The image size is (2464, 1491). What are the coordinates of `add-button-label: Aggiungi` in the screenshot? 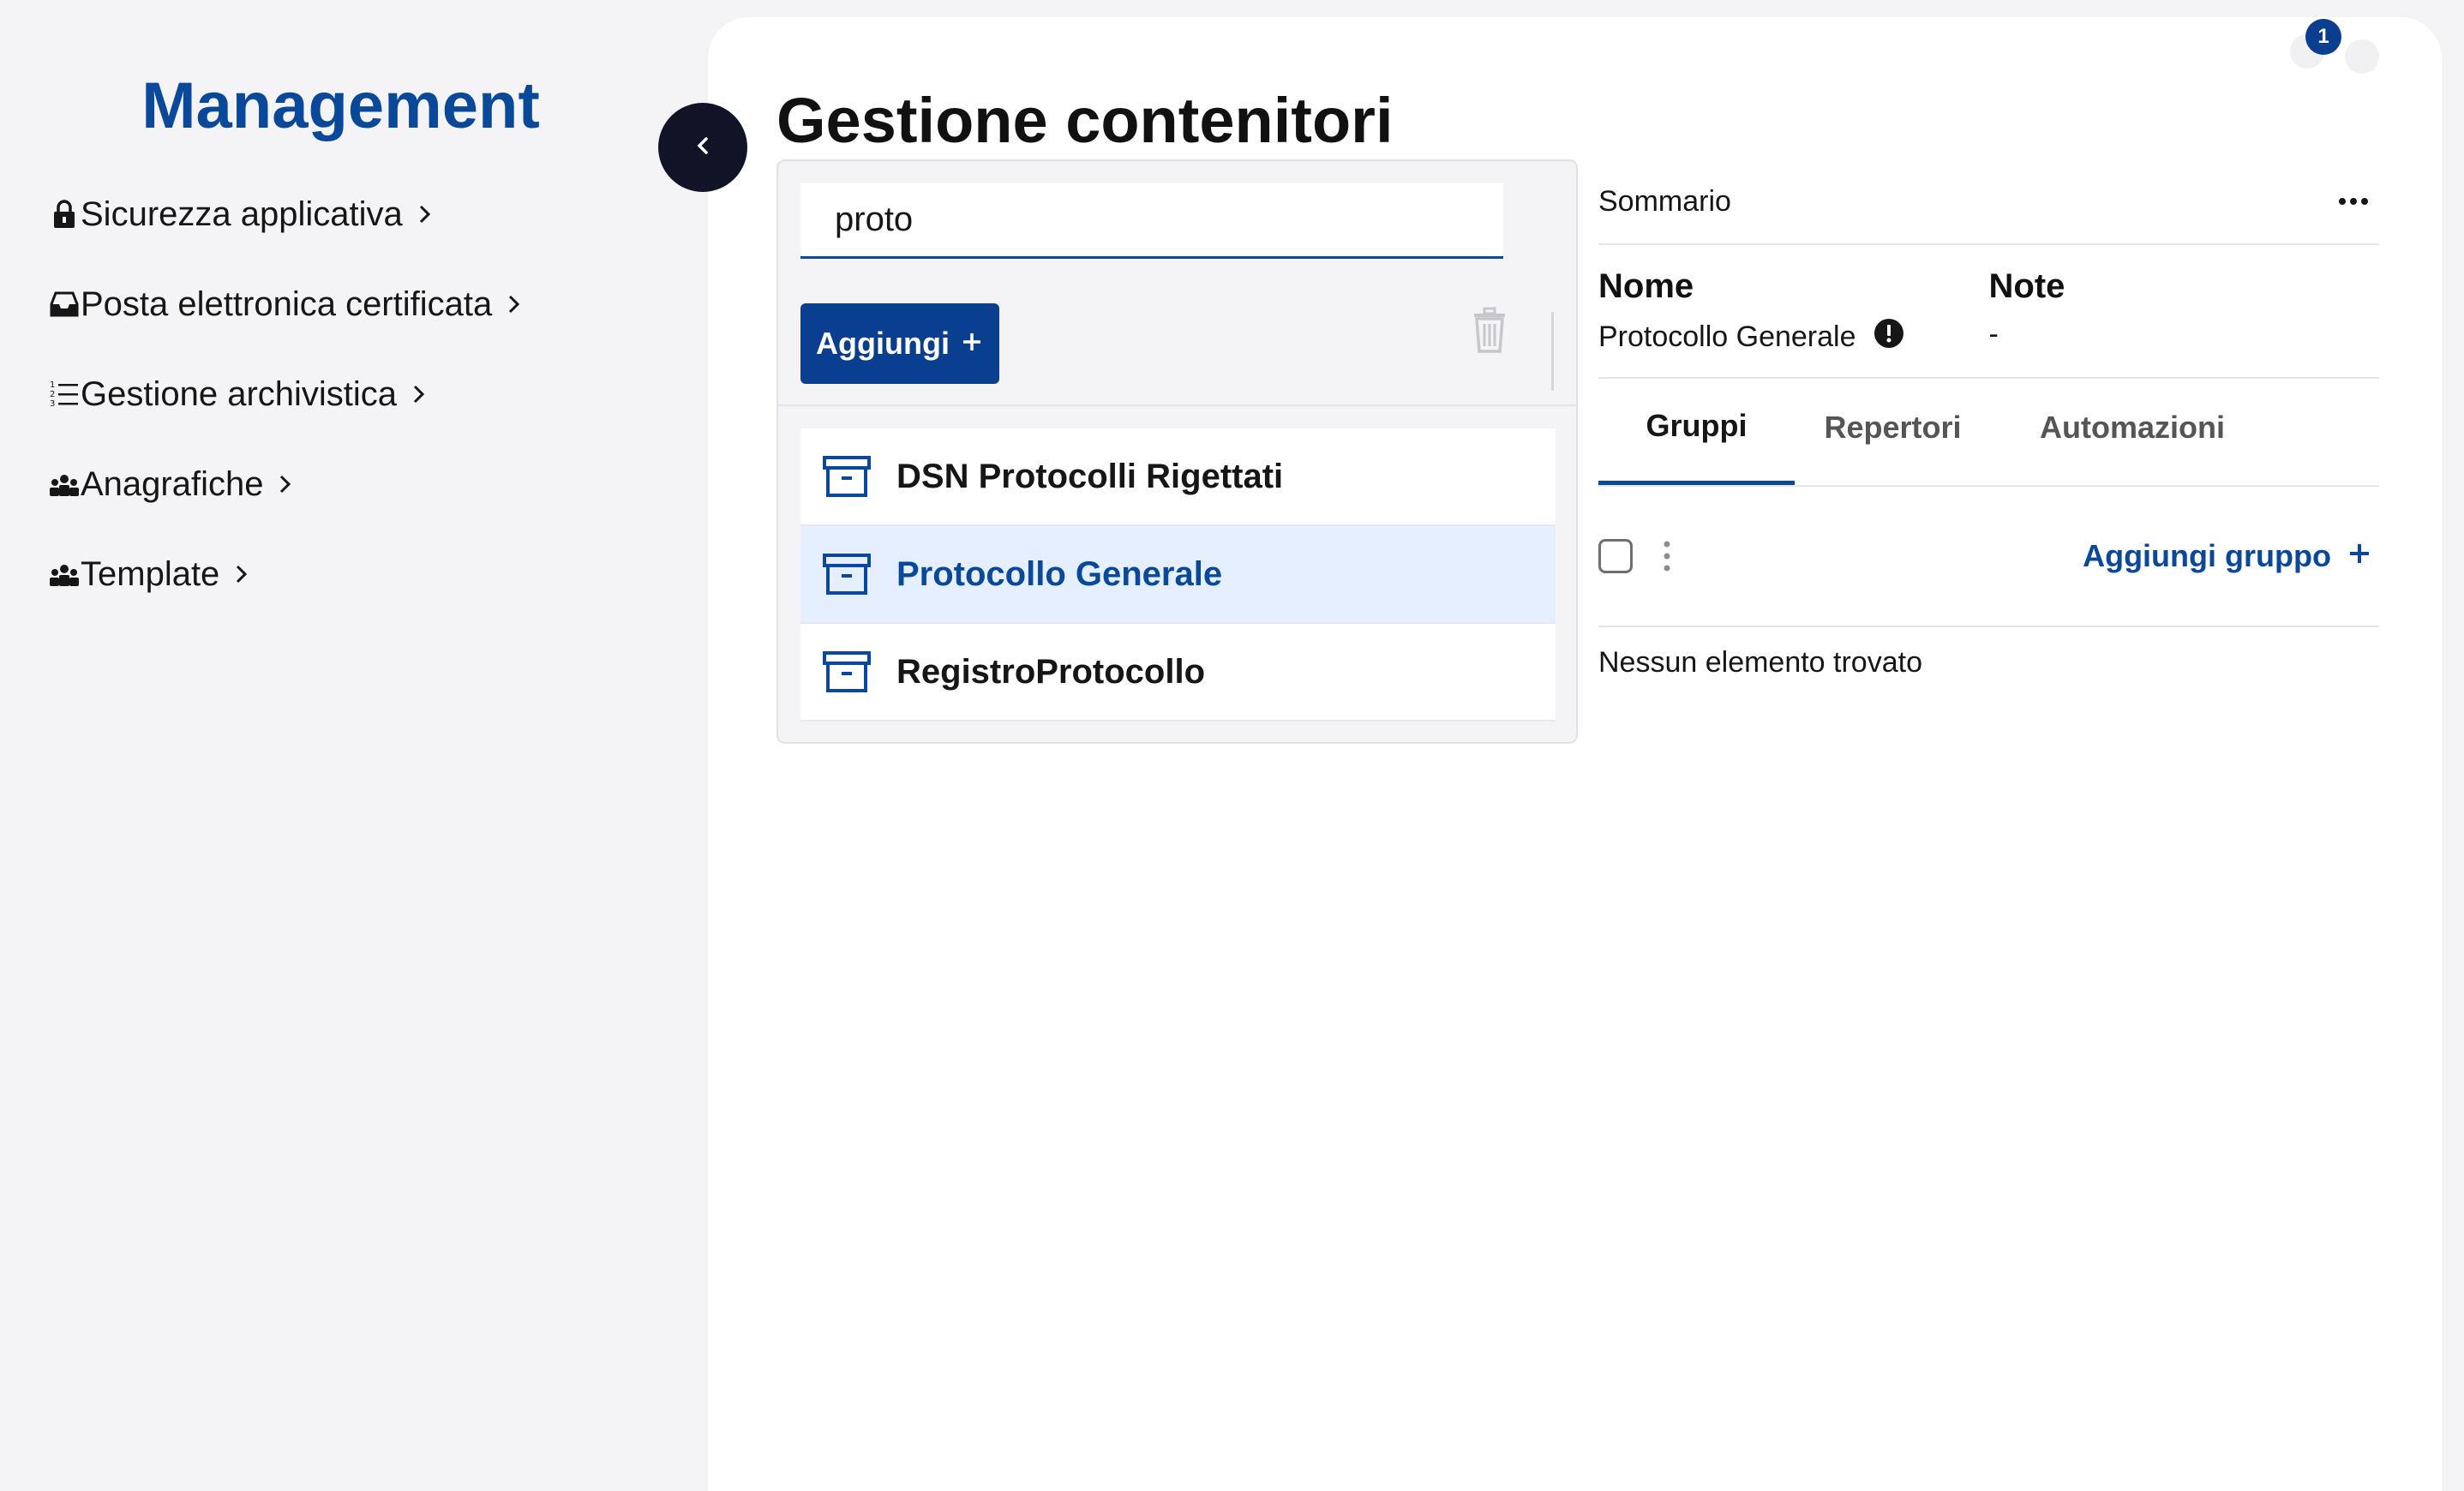 It's located at (883, 344).